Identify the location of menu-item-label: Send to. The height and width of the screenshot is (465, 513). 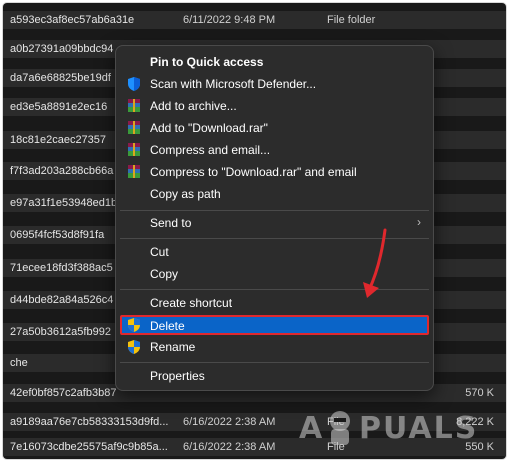
(171, 223).